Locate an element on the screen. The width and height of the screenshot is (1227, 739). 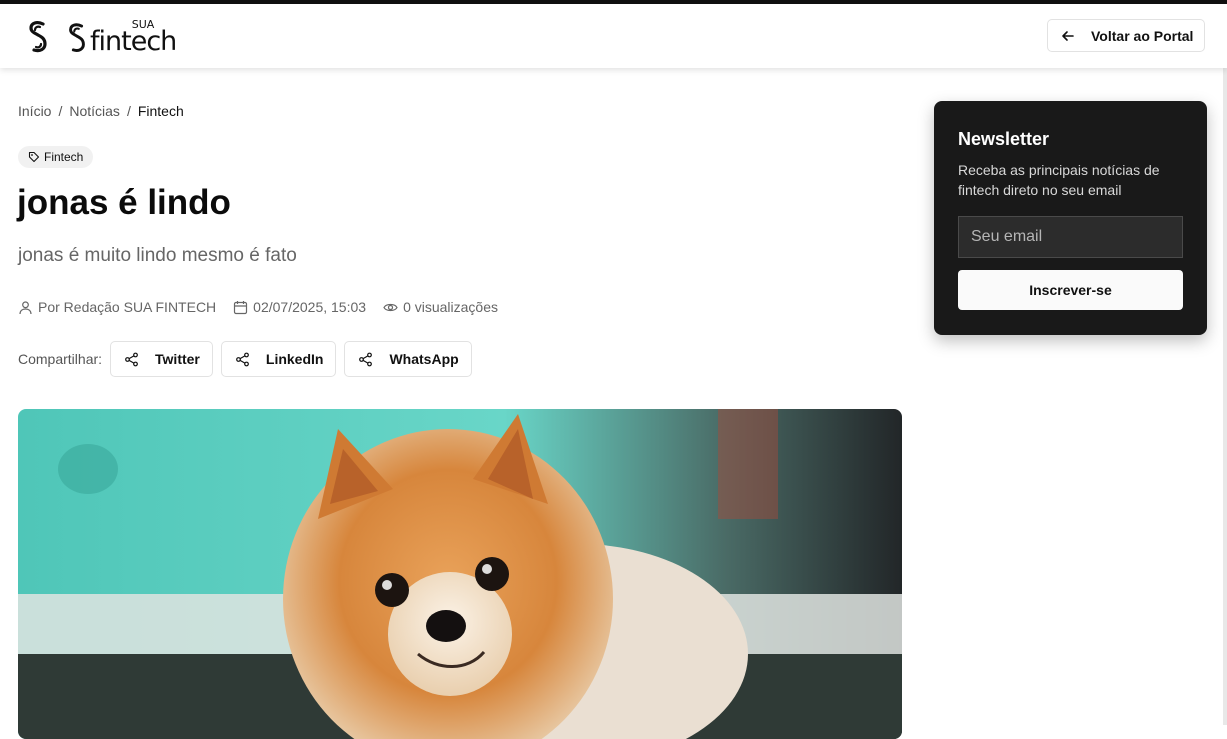
meta-author: Por Redação SUA FINTECH is located at coordinates (117, 307).